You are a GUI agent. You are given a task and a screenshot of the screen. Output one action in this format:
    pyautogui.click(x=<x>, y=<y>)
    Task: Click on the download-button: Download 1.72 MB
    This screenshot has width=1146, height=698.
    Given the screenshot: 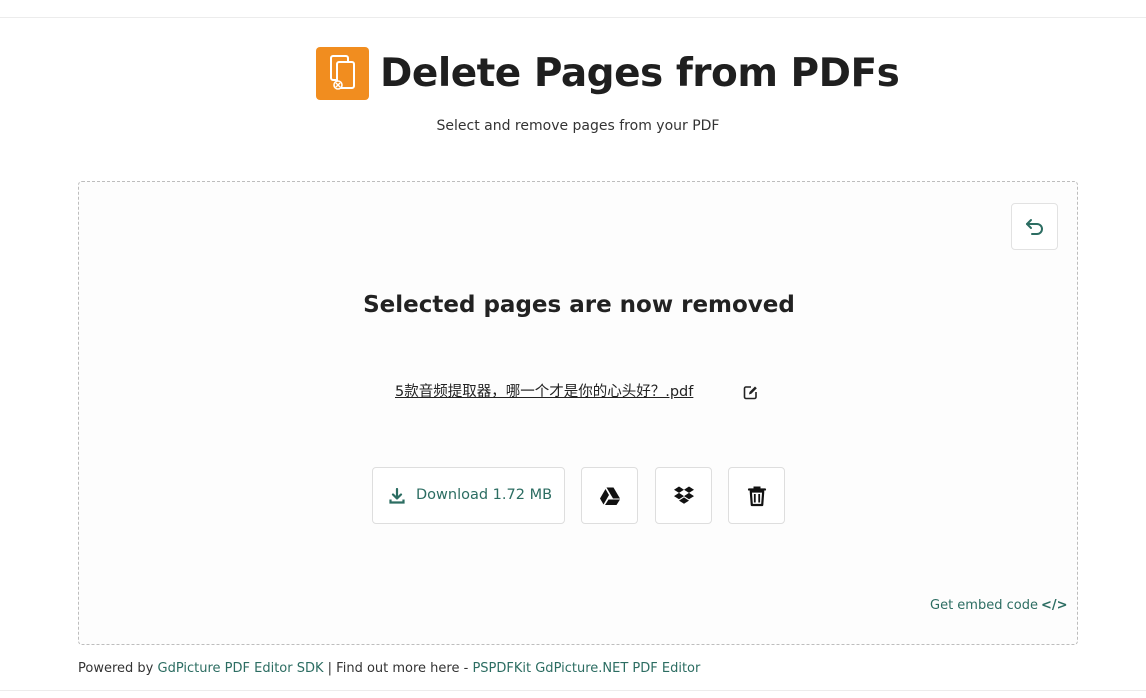 What is the action you would take?
    pyautogui.click(x=468, y=495)
    